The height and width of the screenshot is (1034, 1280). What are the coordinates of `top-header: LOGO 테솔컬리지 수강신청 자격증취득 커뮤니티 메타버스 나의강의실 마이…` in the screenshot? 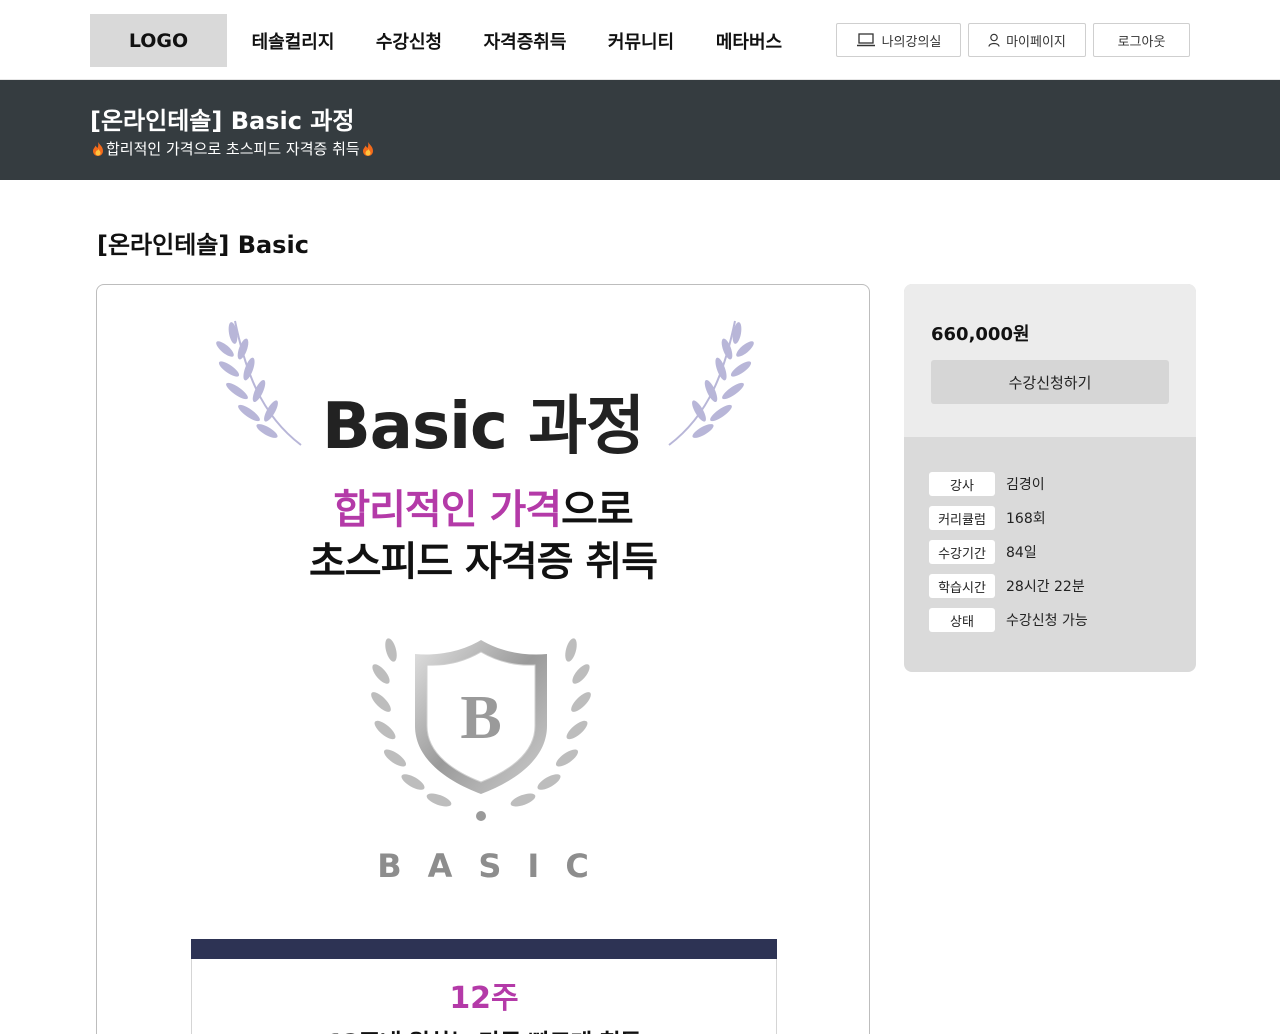 It's located at (640, 40).